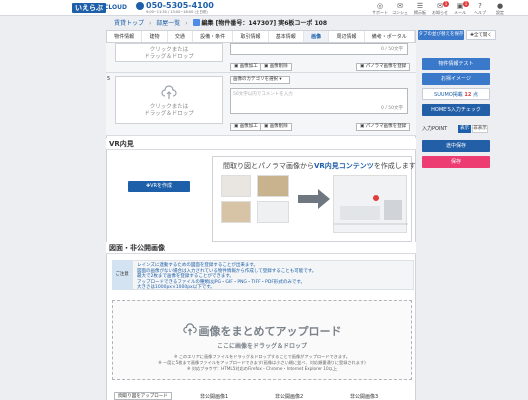 This screenshot has height=400, width=528. I want to click on logo-sub: CLOUD, so click(115, 7).